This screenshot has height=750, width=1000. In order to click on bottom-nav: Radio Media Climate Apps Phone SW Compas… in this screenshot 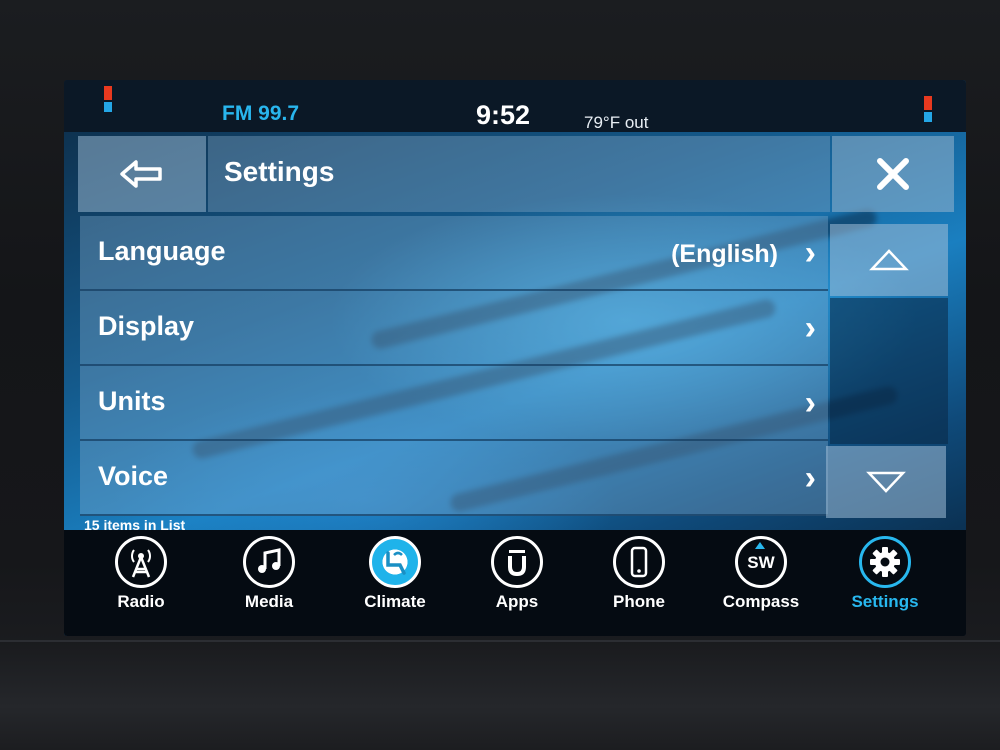, I will do `click(515, 583)`.